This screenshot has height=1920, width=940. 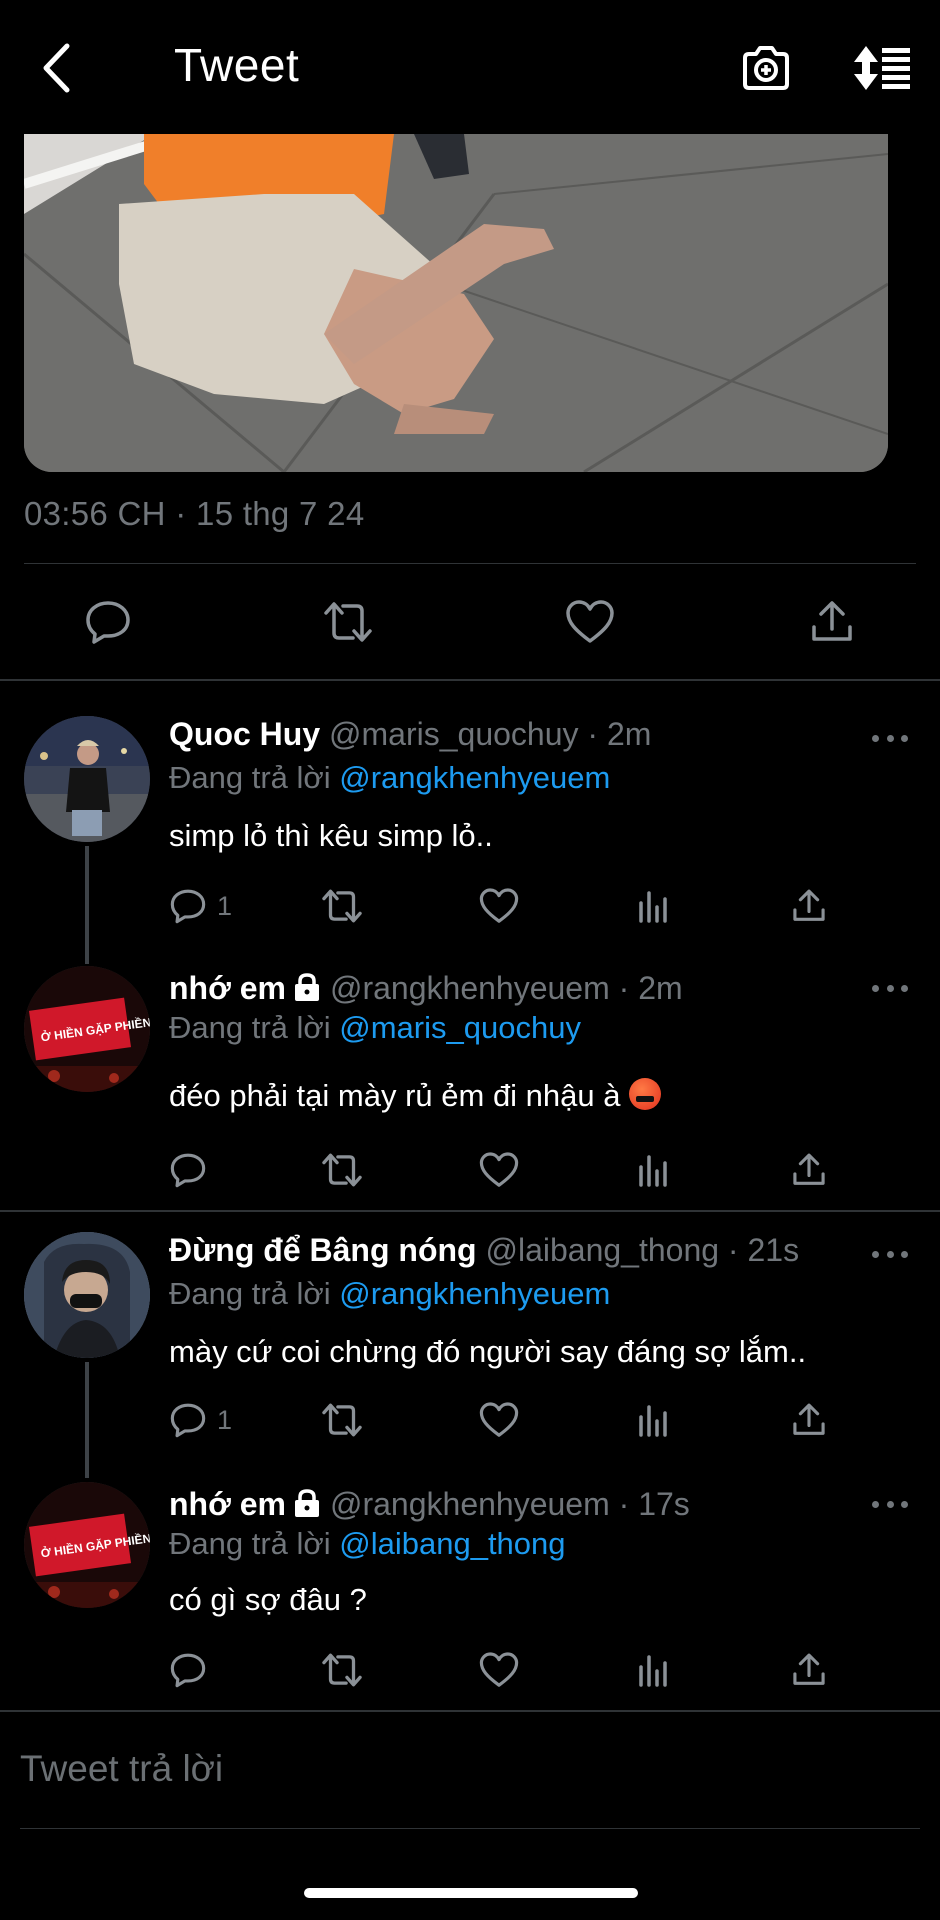 What do you see at coordinates (121, 1769) in the screenshot?
I see `reply-composer-input: Tweet trả lời` at bounding box center [121, 1769].